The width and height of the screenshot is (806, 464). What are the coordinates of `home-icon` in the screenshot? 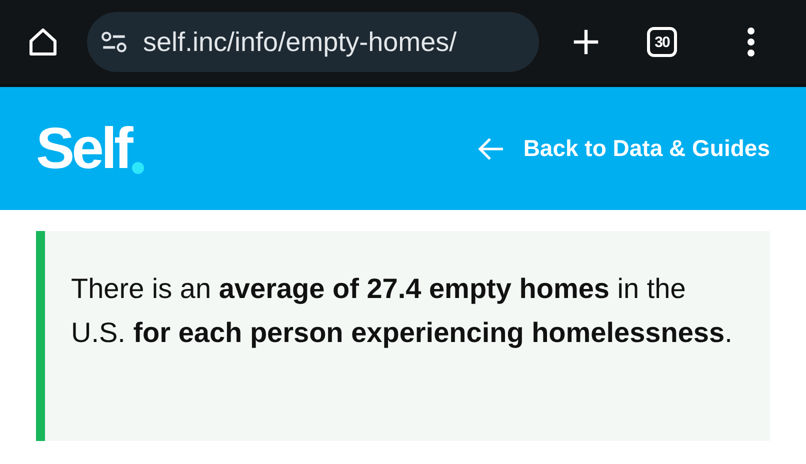 It's located at (43, 42).